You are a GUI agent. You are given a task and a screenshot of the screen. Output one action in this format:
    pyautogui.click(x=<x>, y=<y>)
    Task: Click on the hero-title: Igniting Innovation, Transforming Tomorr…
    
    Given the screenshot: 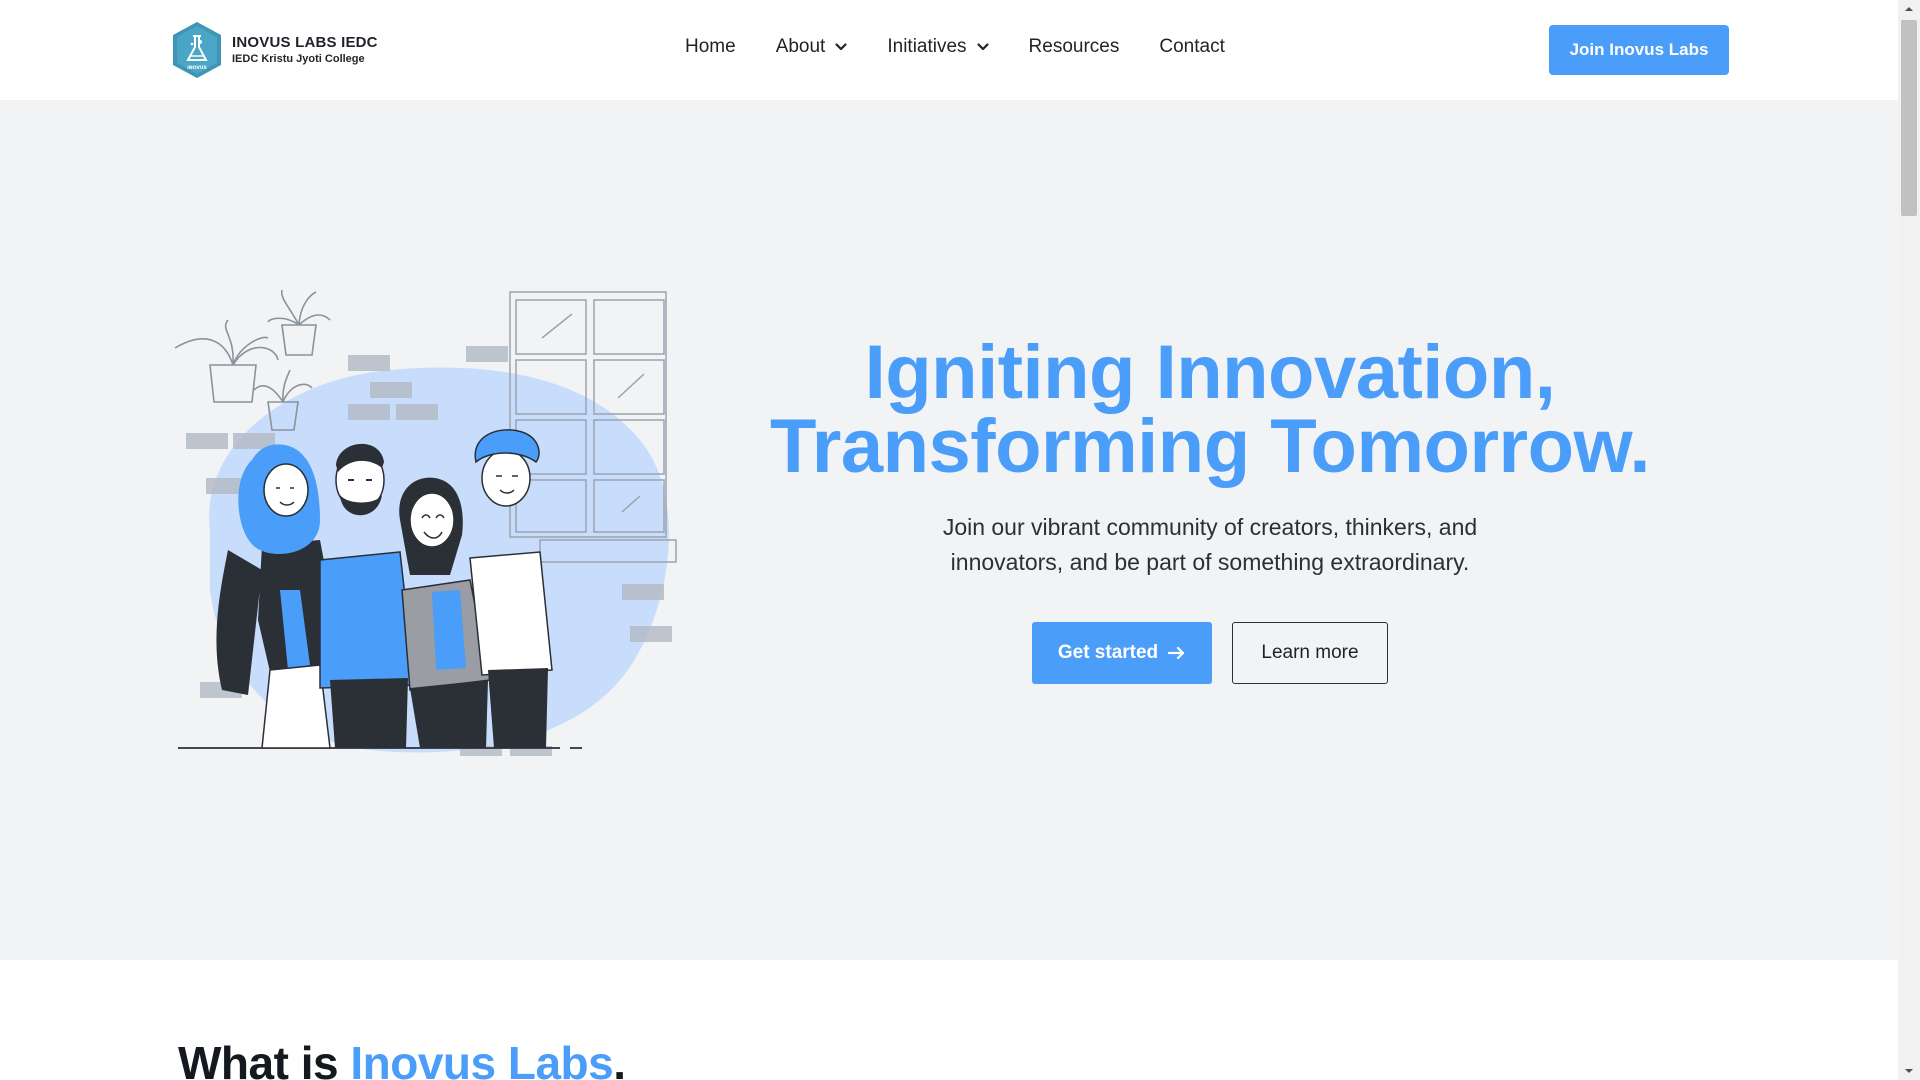 What is the action you would take?
    pyautogui.click(x=1210, y=410)
    